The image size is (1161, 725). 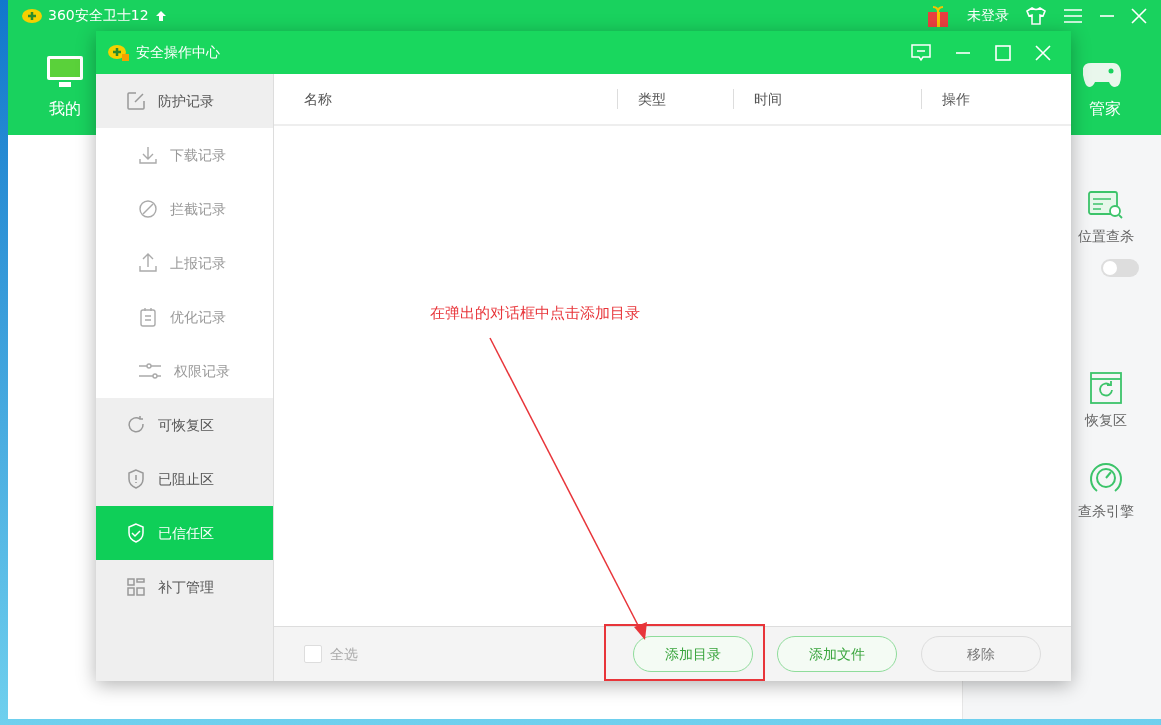 I want to click on gift-icon, so click(x=938, y=15).